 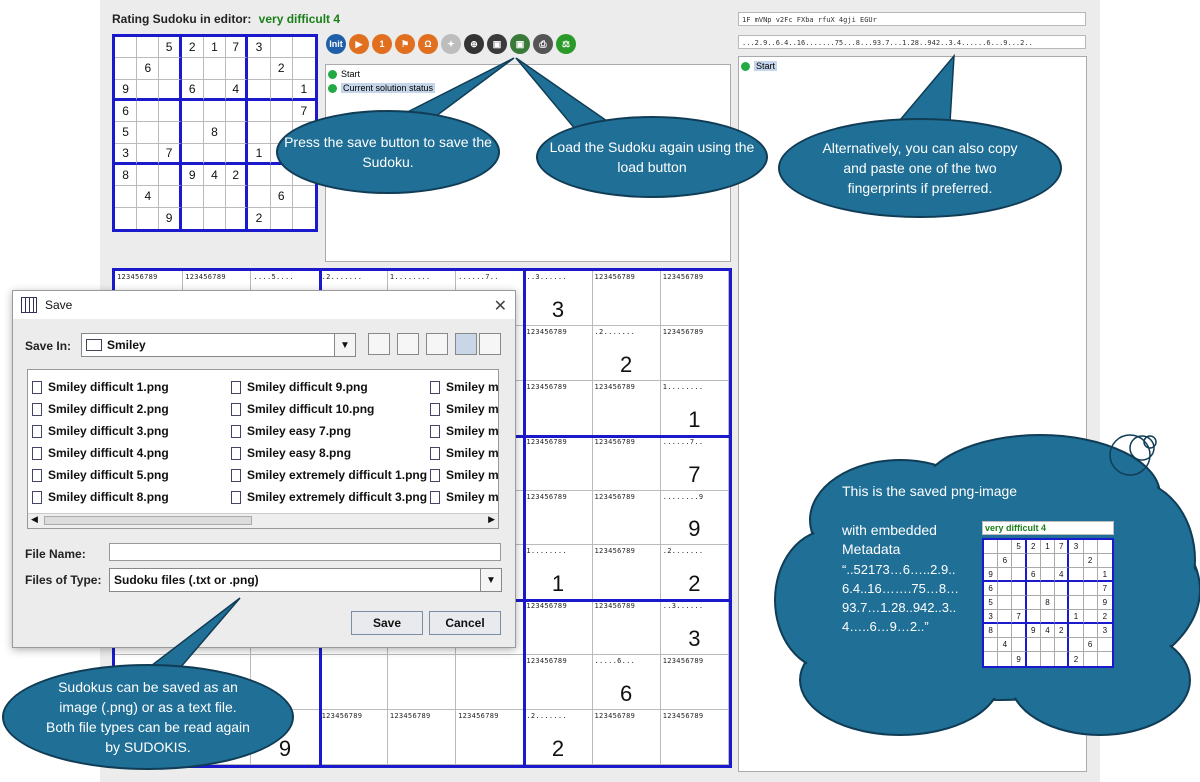 I want to click on cancel-button: Cancel, so click(x=465, y=623).